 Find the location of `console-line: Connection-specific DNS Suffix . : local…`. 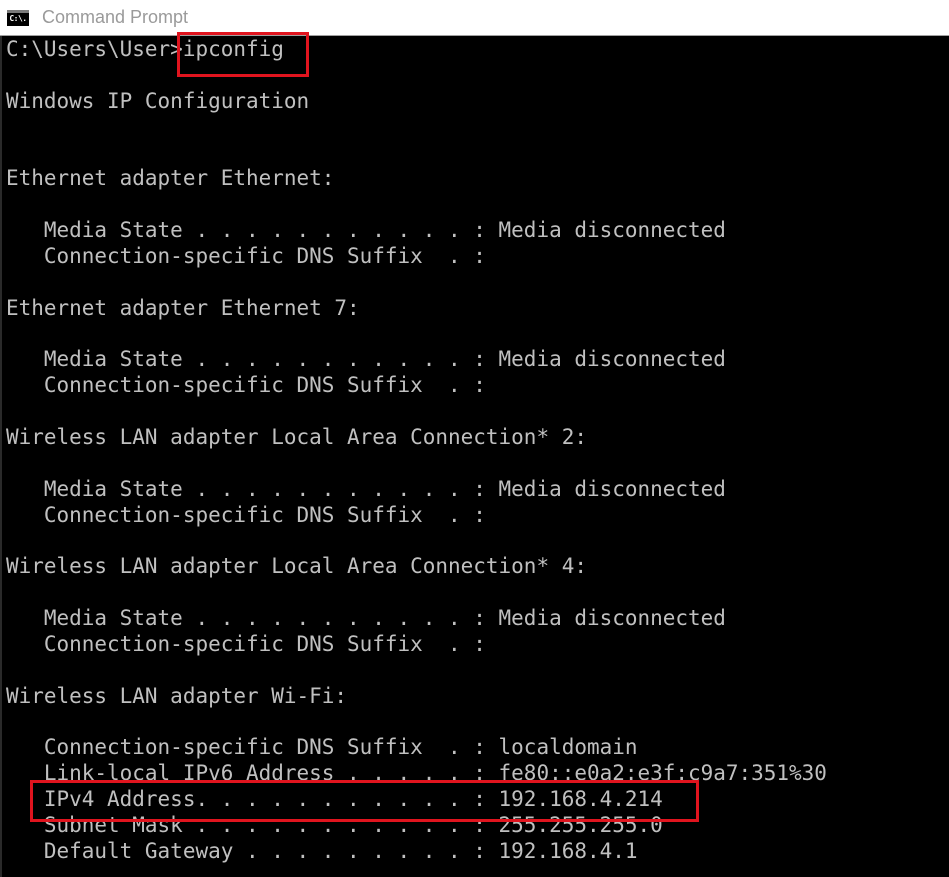

console-line: Connection-specific DNS Suffix . : local… is located at coordinates (322, 748).